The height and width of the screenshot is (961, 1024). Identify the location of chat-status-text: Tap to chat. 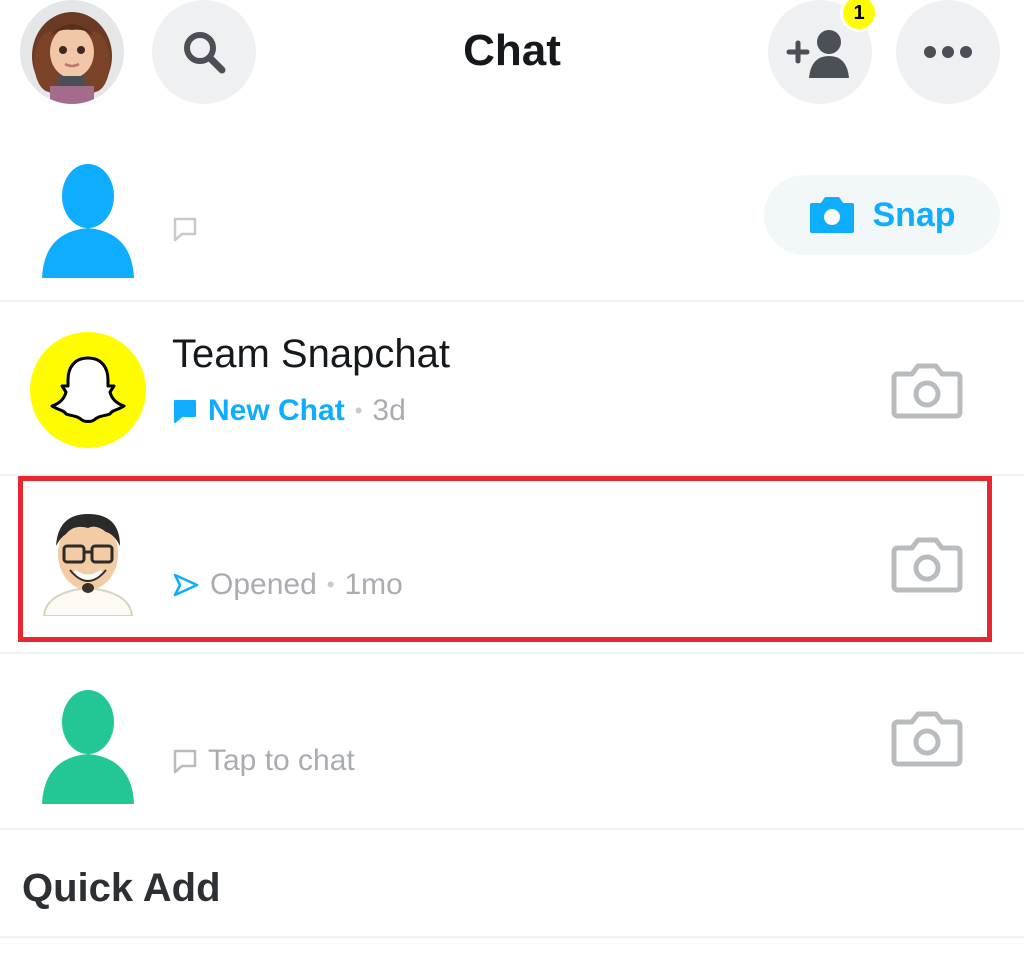
(281, 760).